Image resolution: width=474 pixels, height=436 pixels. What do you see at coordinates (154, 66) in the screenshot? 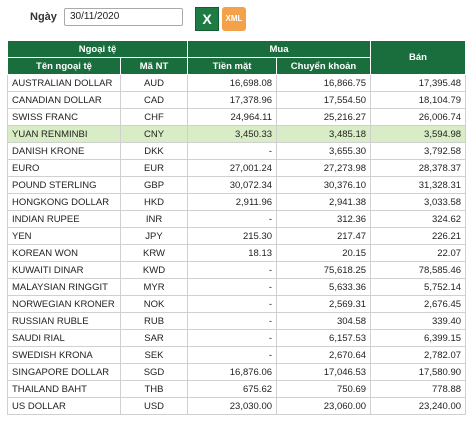
I see `currency-code-header: Mã NT` at bounding box center [154, 66].